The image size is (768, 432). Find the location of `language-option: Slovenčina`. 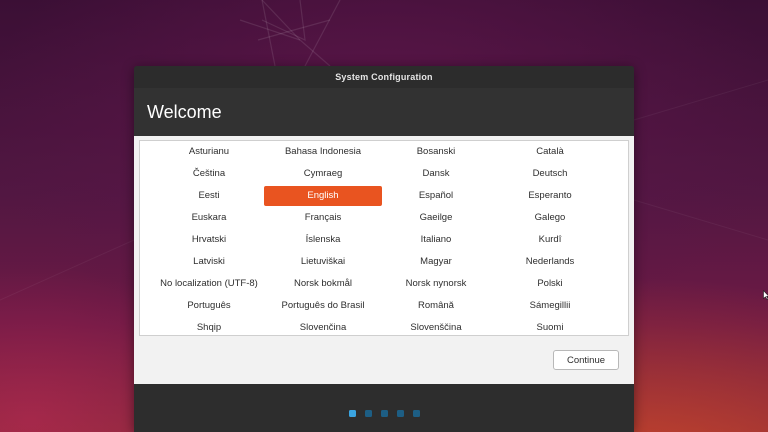

language-option: Slovenčina is located at coordinates (323, 328).